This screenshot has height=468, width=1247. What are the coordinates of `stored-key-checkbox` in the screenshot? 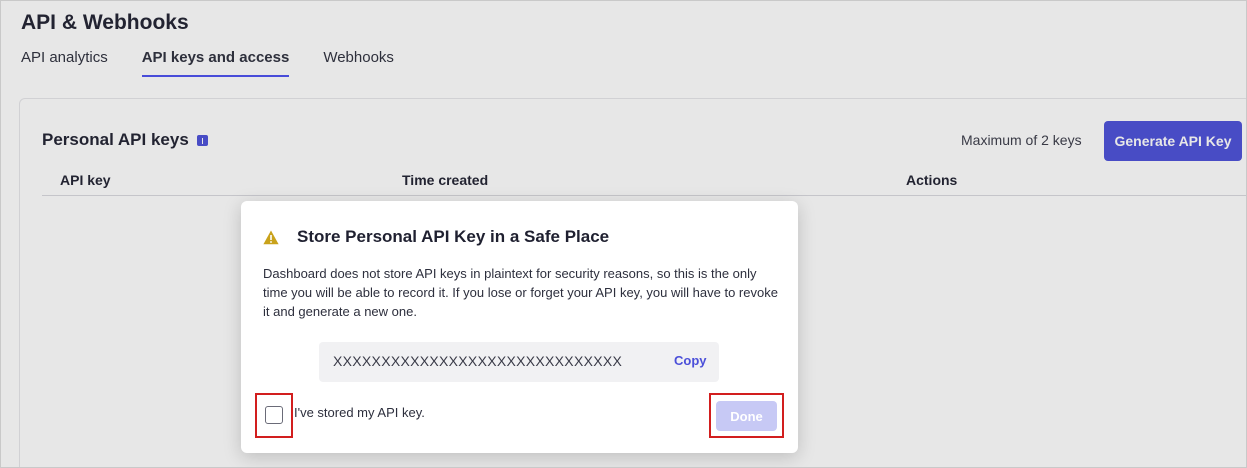 It's located at (274, 415).